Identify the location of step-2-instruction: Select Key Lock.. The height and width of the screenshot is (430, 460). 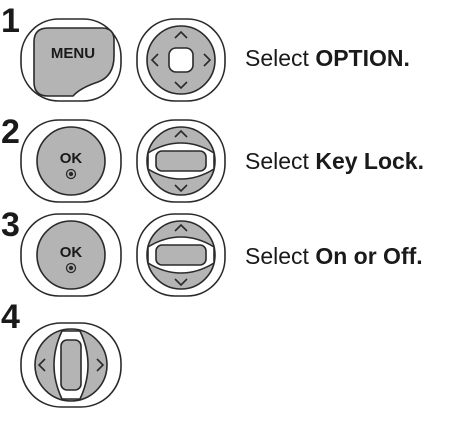
(334, 161).